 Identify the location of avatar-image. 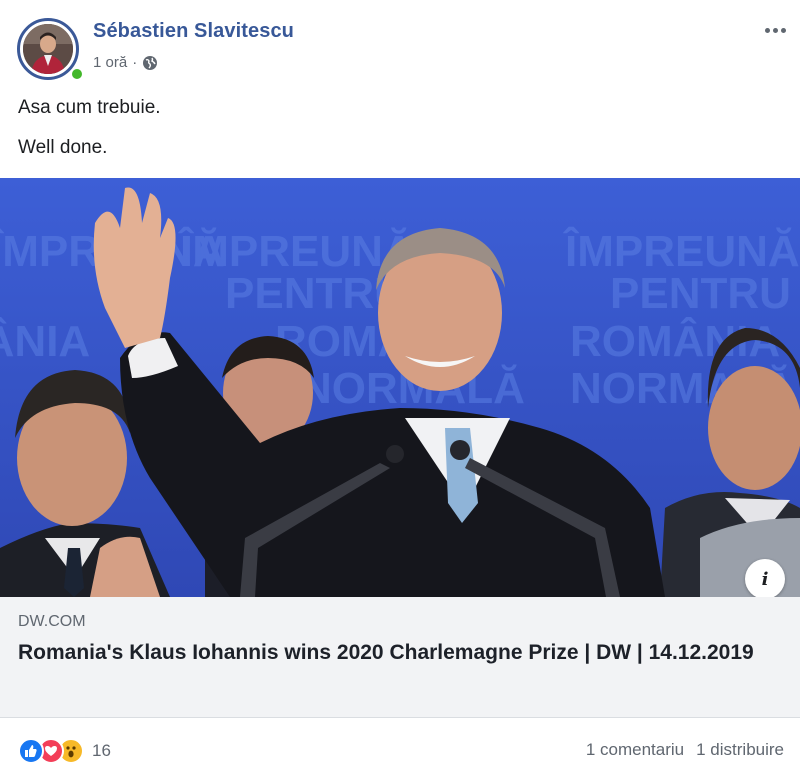
(48, 49).